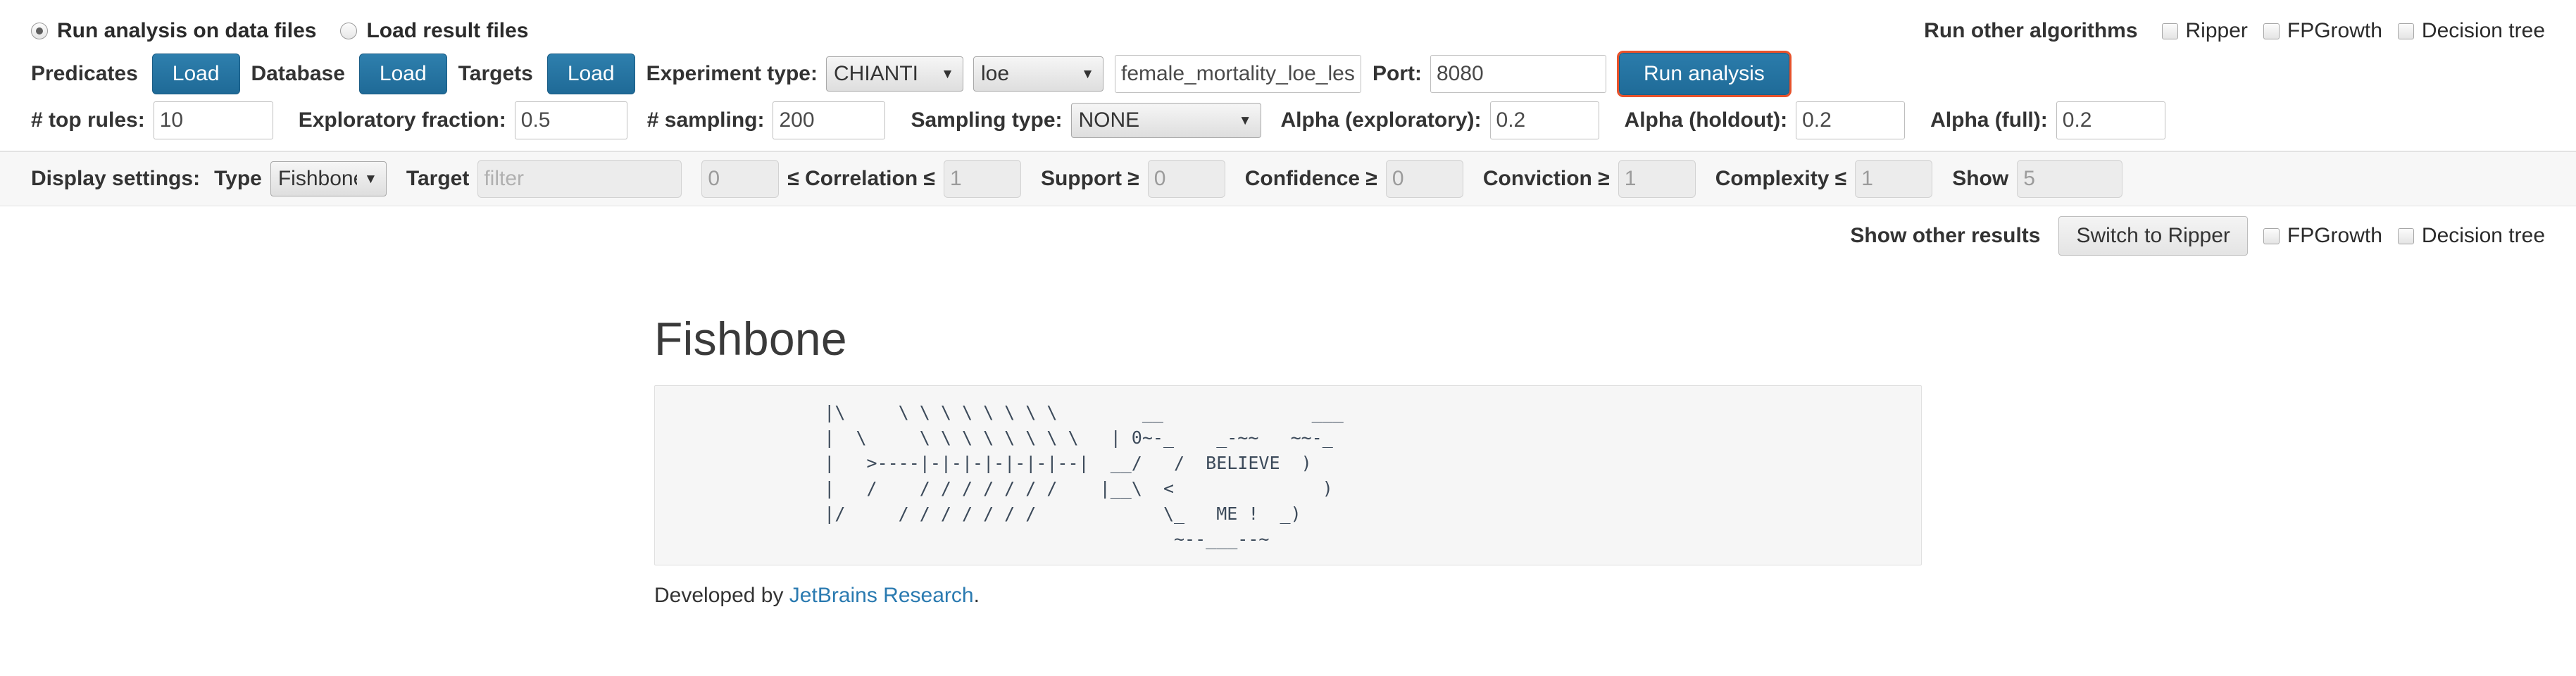  I want to click on top-rules-input, so click(213, 120).